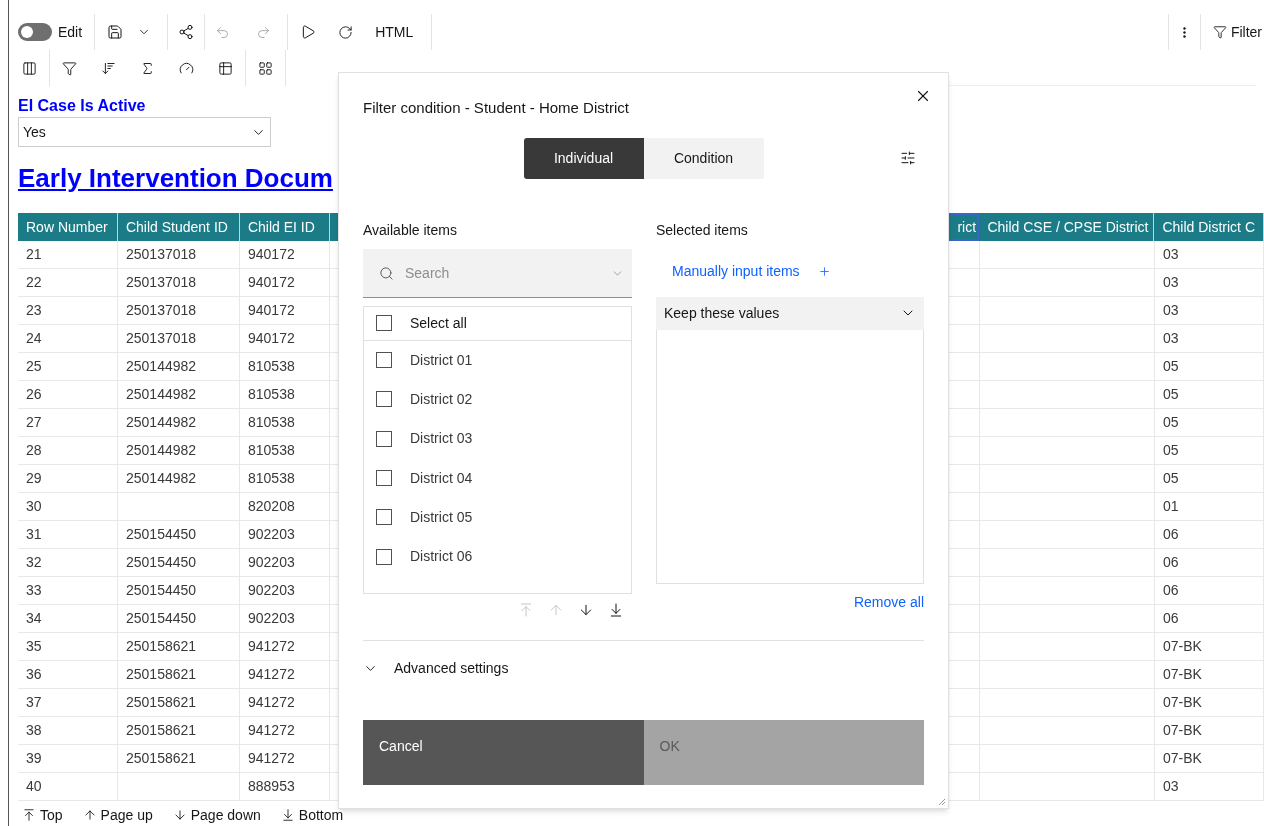 The image size is (1264, 826). Describe the element at coordinates (287, 815) in the screenshot. I see `jump-to-bottom-icon` at that location.